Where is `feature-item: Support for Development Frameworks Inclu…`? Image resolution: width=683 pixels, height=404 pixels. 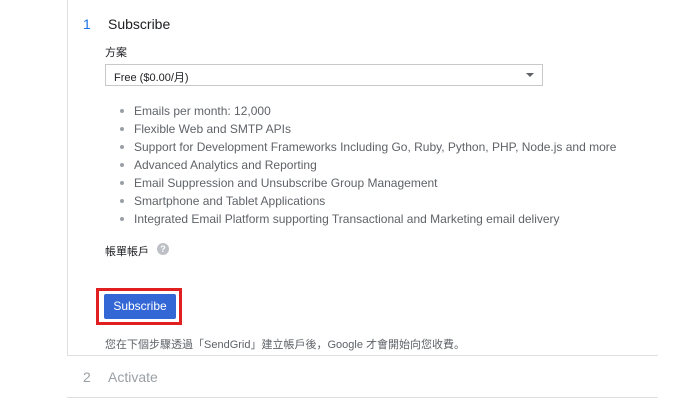 feature-item: Support for Development Frameworks Inclu… is located at coordinates (367, 147).